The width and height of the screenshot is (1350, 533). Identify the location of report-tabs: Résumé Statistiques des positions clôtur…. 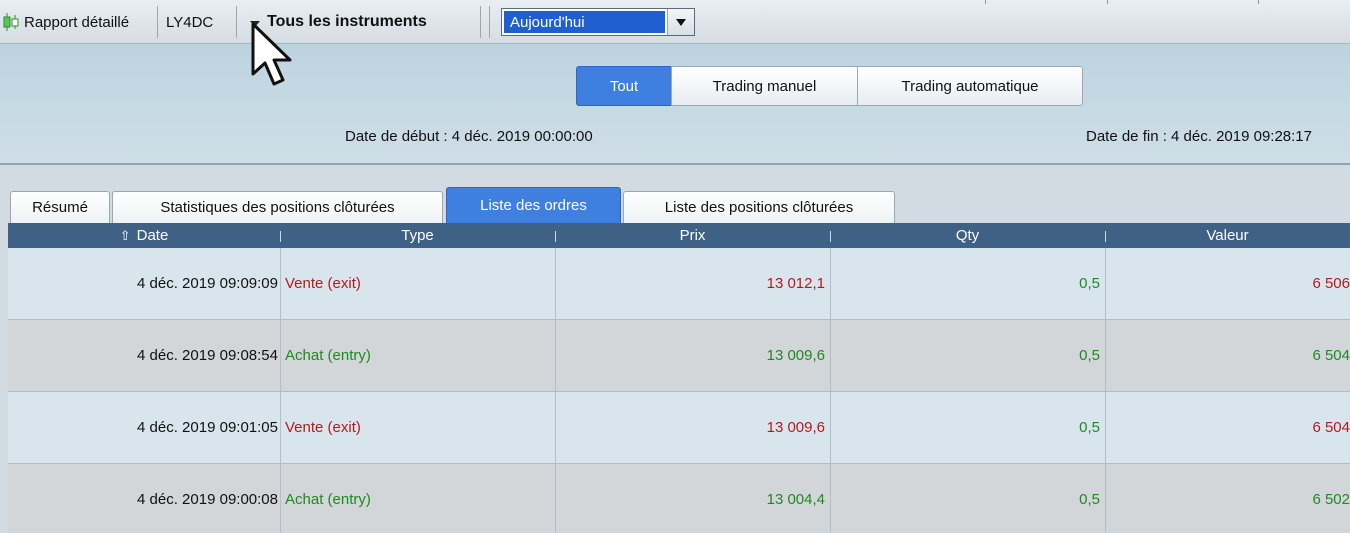
(675, 194).